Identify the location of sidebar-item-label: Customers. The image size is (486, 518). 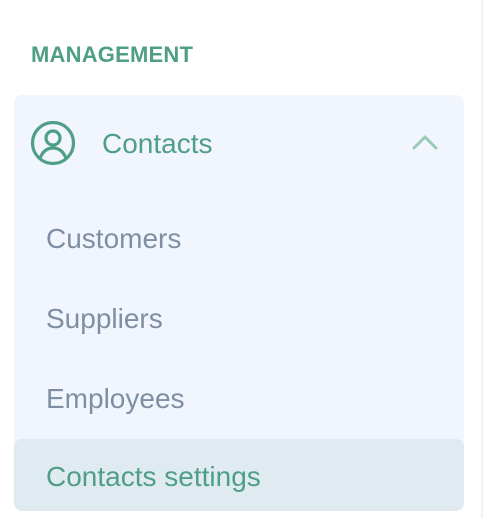
(114, 238).